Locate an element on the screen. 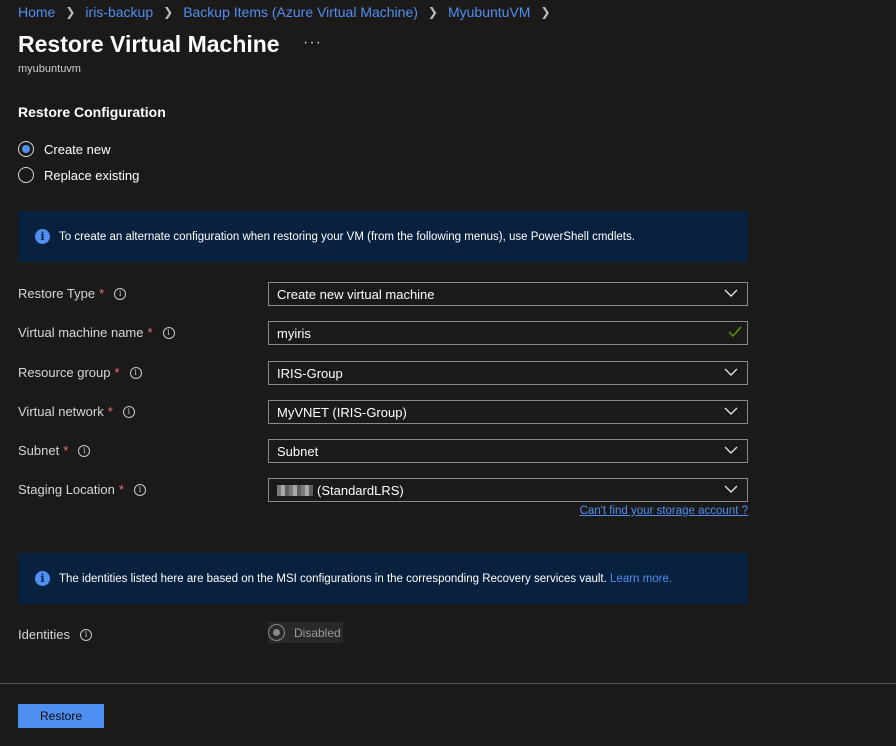 Image resolution: width=896 pixels, height=746 pixels. restore-type-label-text: Restore Type is located at coordinates (57, 293).